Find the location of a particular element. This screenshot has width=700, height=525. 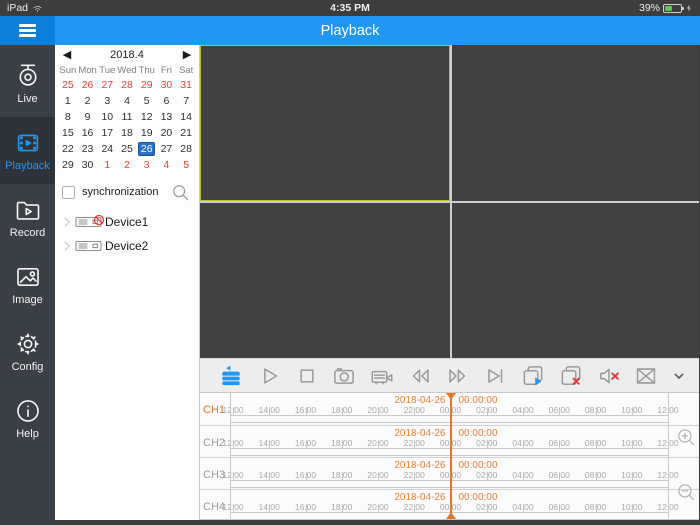

calendar-day: 22 is located at coordinates (68, 149).